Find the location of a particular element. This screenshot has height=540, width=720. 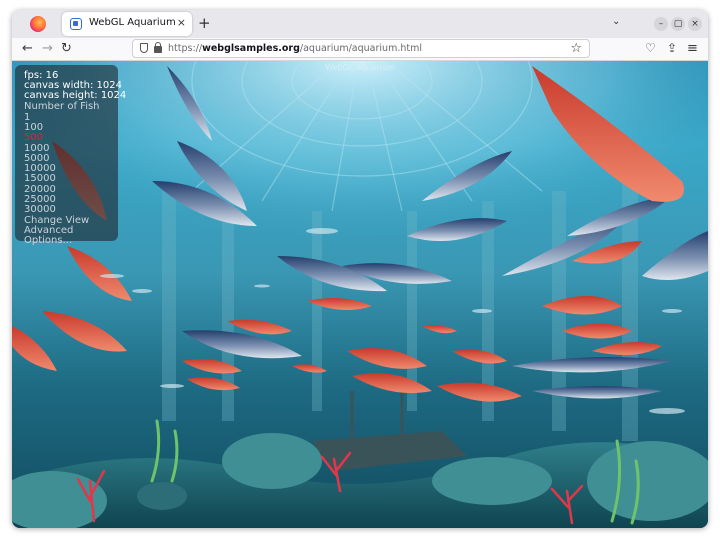

tab-webgl-aquarium: WebGL Aquarium × is located at coordinates (127, 24).